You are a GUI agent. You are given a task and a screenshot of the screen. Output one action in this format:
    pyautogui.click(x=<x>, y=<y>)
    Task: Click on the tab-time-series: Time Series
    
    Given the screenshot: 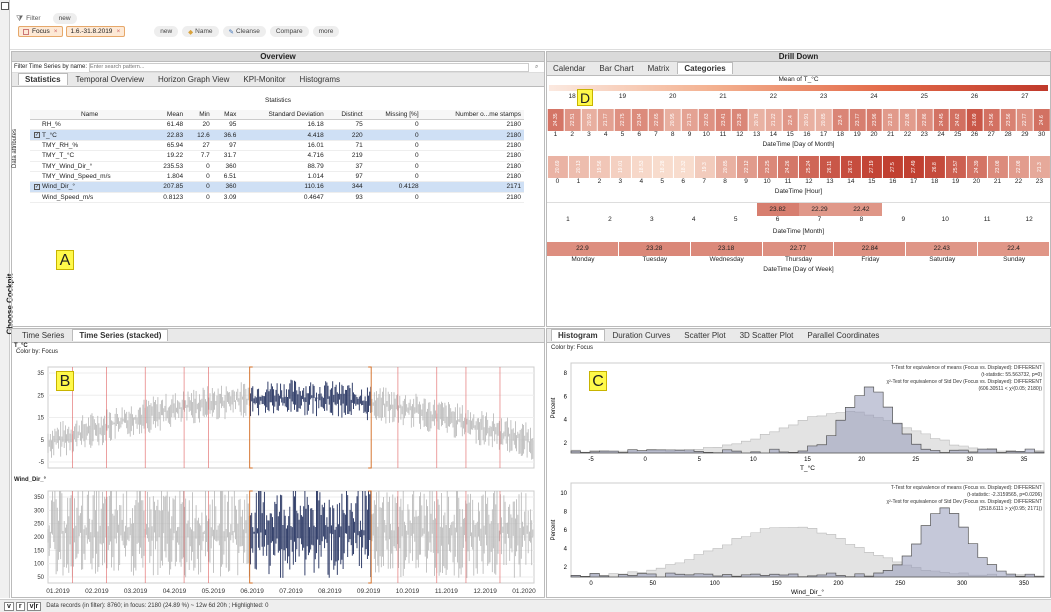 What is the action you would take?
    pyautogui.click(x=43, y=335)
    